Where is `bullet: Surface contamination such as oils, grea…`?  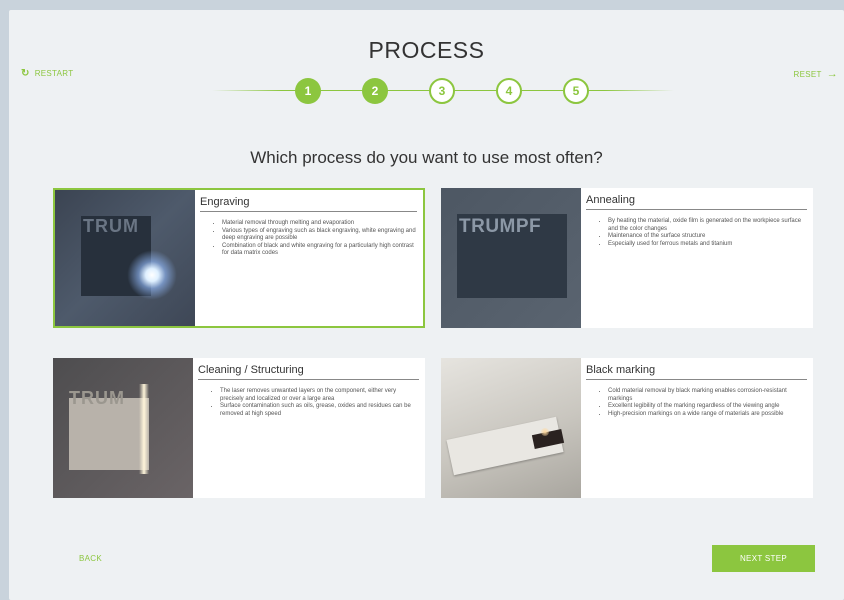 bullet: Surface contamination such as oils, grea… is located at coordinates (319, 410).